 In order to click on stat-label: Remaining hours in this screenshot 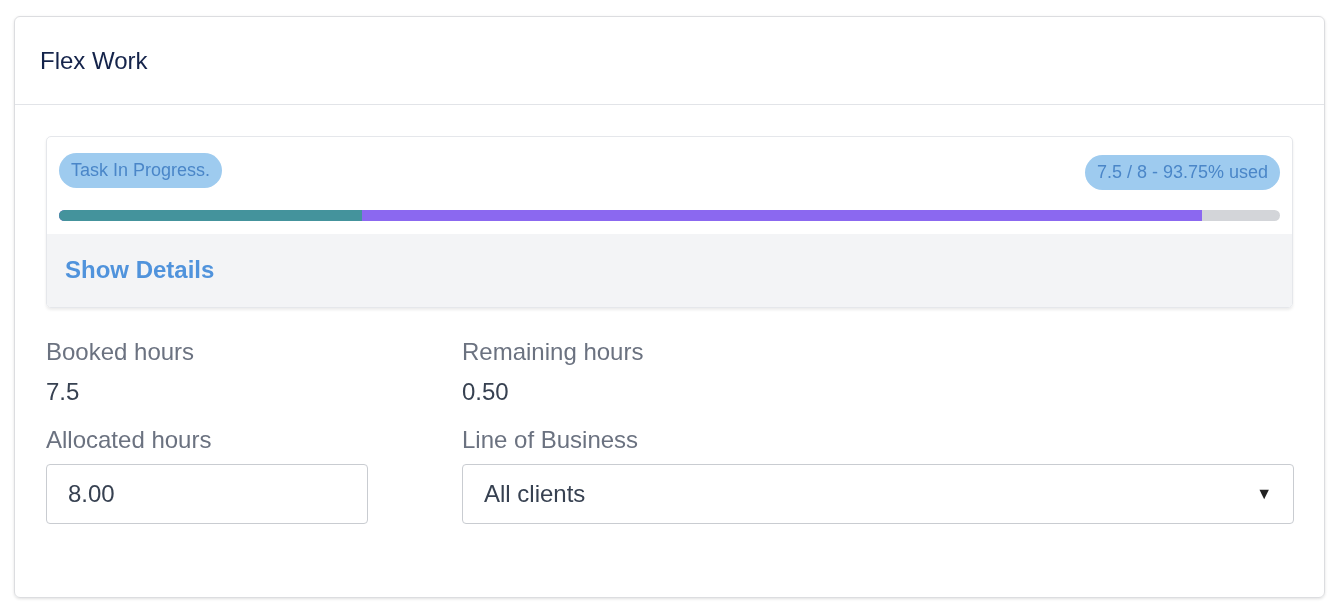, I will do `click(553, 352)`.